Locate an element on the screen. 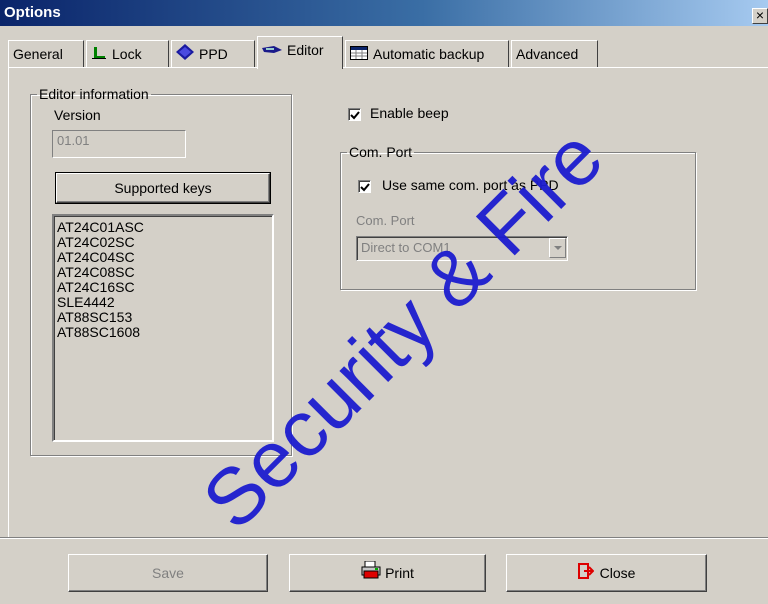  enable-beep-checkbox is located at coordinates (354, 114).